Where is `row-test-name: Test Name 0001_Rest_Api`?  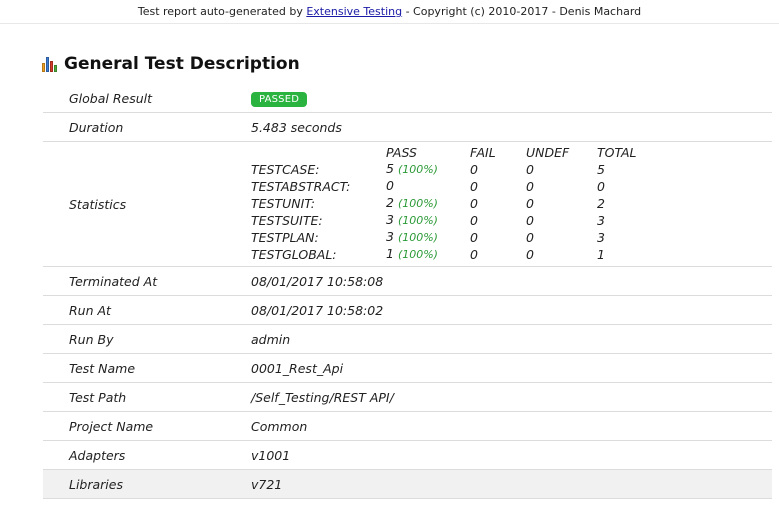
row-test-name: Test Name 0001_Rest_Api is located at coordinates (407, 368).